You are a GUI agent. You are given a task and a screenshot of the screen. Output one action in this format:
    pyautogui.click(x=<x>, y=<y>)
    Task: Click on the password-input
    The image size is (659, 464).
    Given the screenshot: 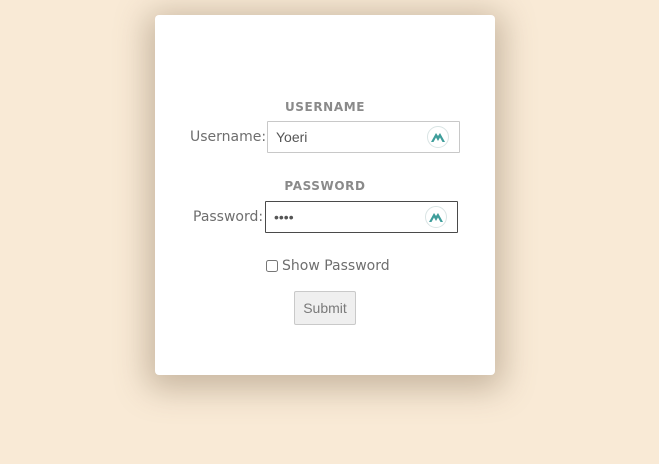 What is the action you would take?
    pyautogui.click(x=344, y=217)
    